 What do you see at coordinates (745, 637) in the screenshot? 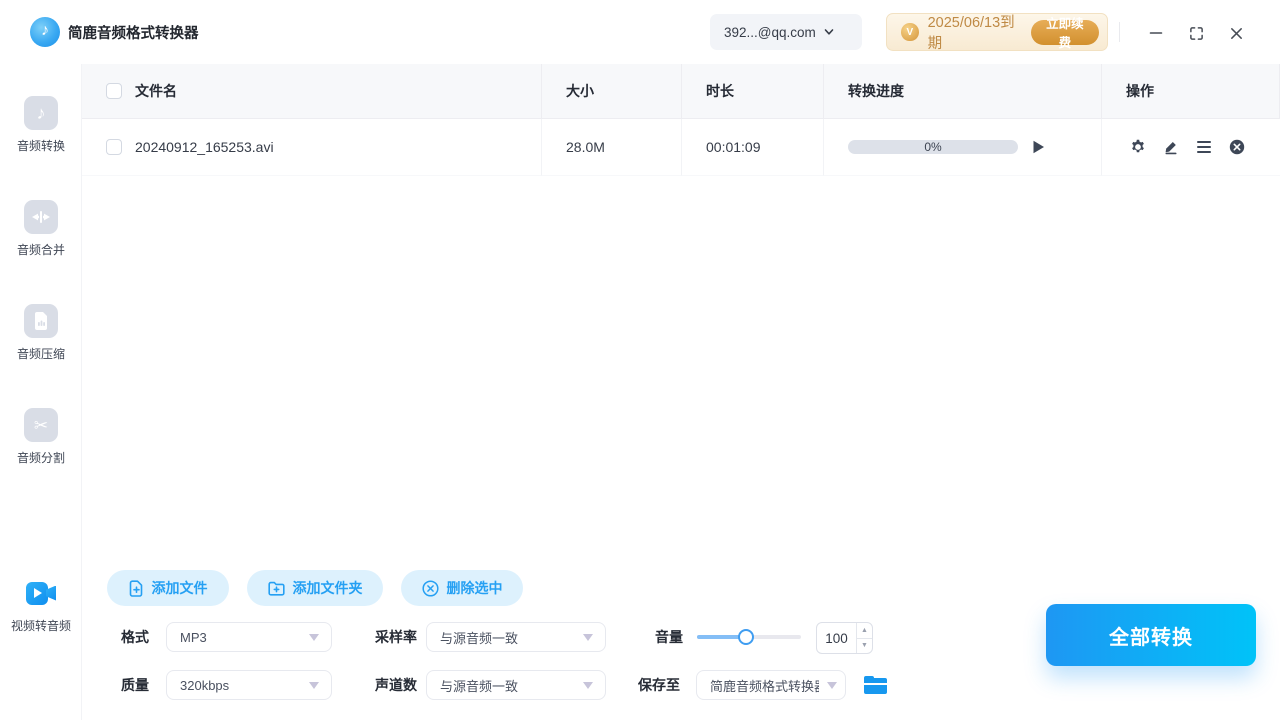
I see `volume-slider-handle` at bounding box center [745, 637].